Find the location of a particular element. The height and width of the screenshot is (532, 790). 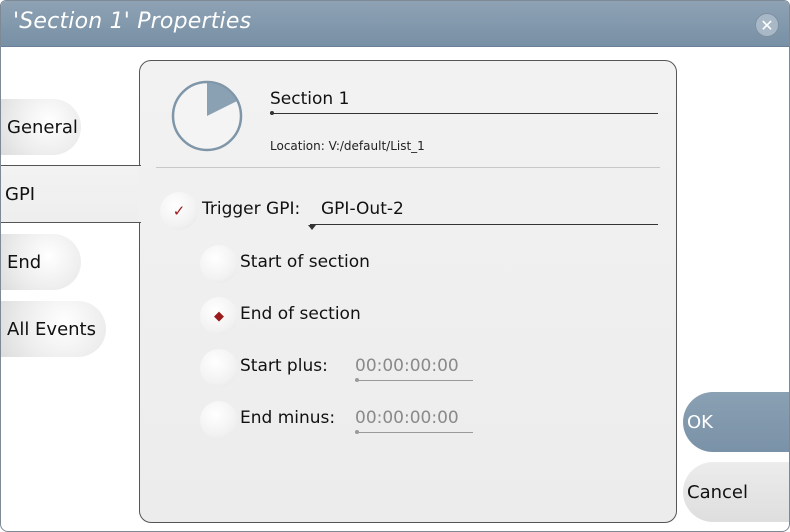

trigger-gpi-label: Trigger GPI: is located at coordinates (251, 209).